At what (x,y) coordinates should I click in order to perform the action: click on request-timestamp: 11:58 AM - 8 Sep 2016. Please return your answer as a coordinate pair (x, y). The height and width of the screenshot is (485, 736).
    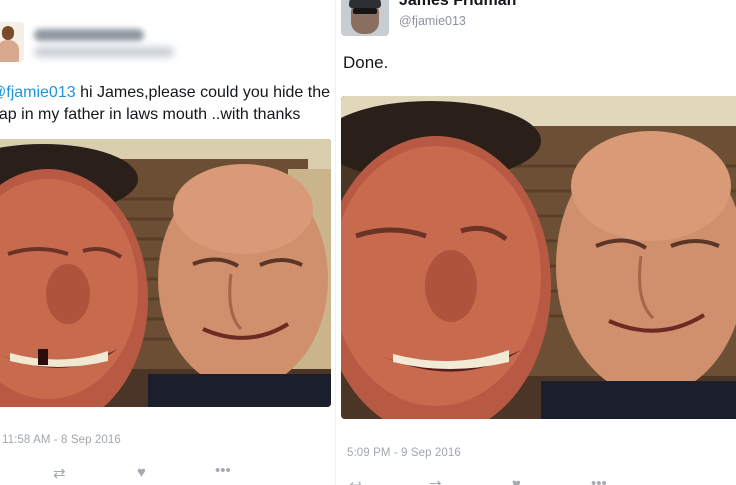
    Looking at the image, I should click on (61, 440).